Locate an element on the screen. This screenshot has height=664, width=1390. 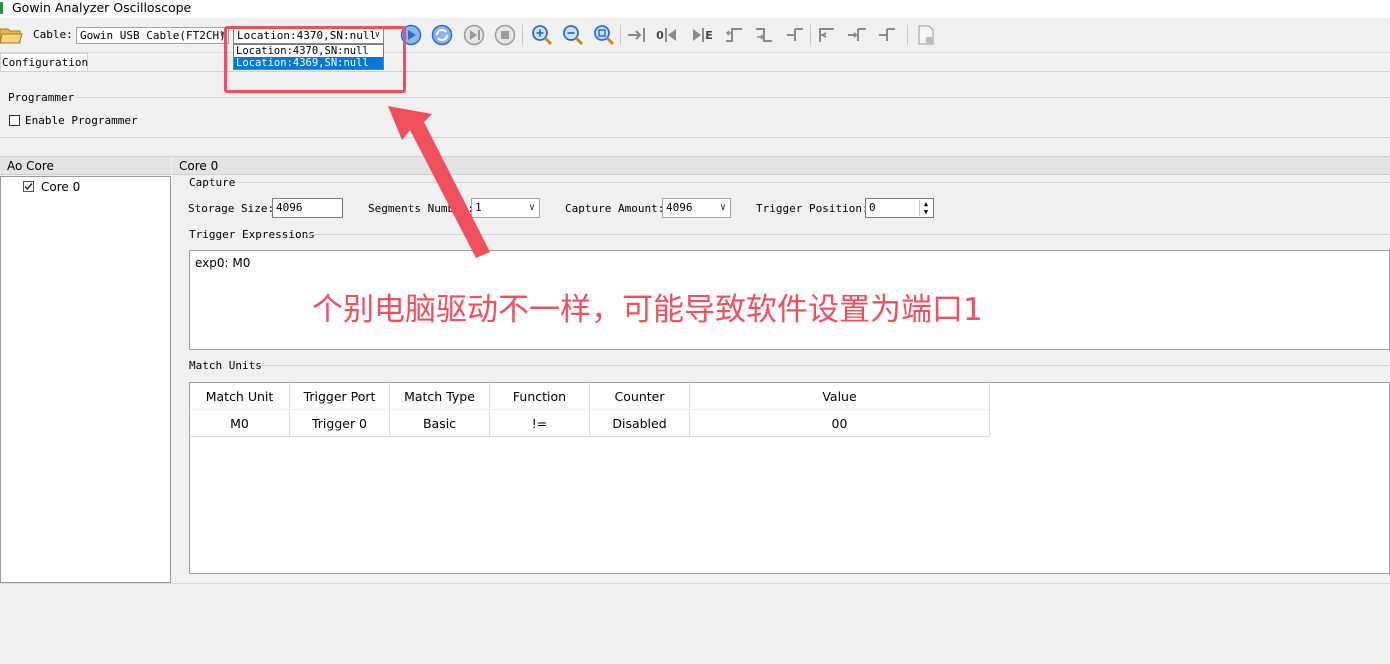
capture-amount-label: Capture Amount: is located at coordinates (615, 208).